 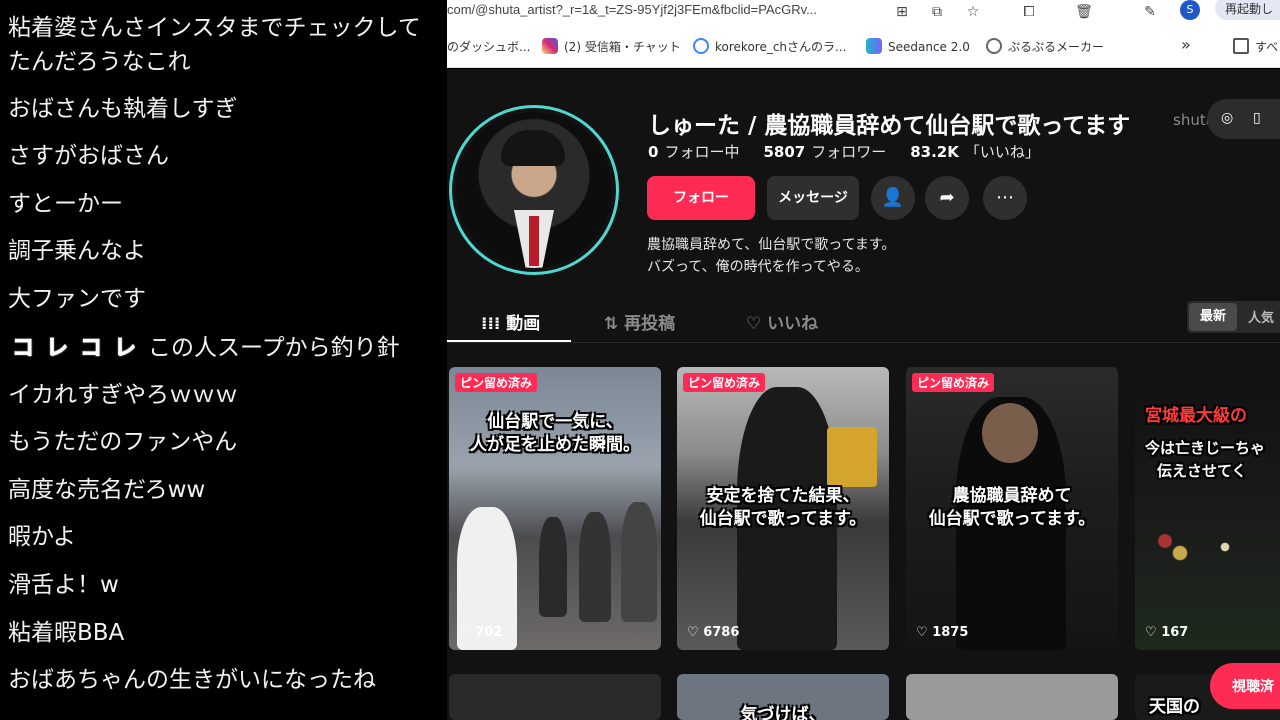 I want to click on comment: もうただのファンやん, so click(x=123, y=442).